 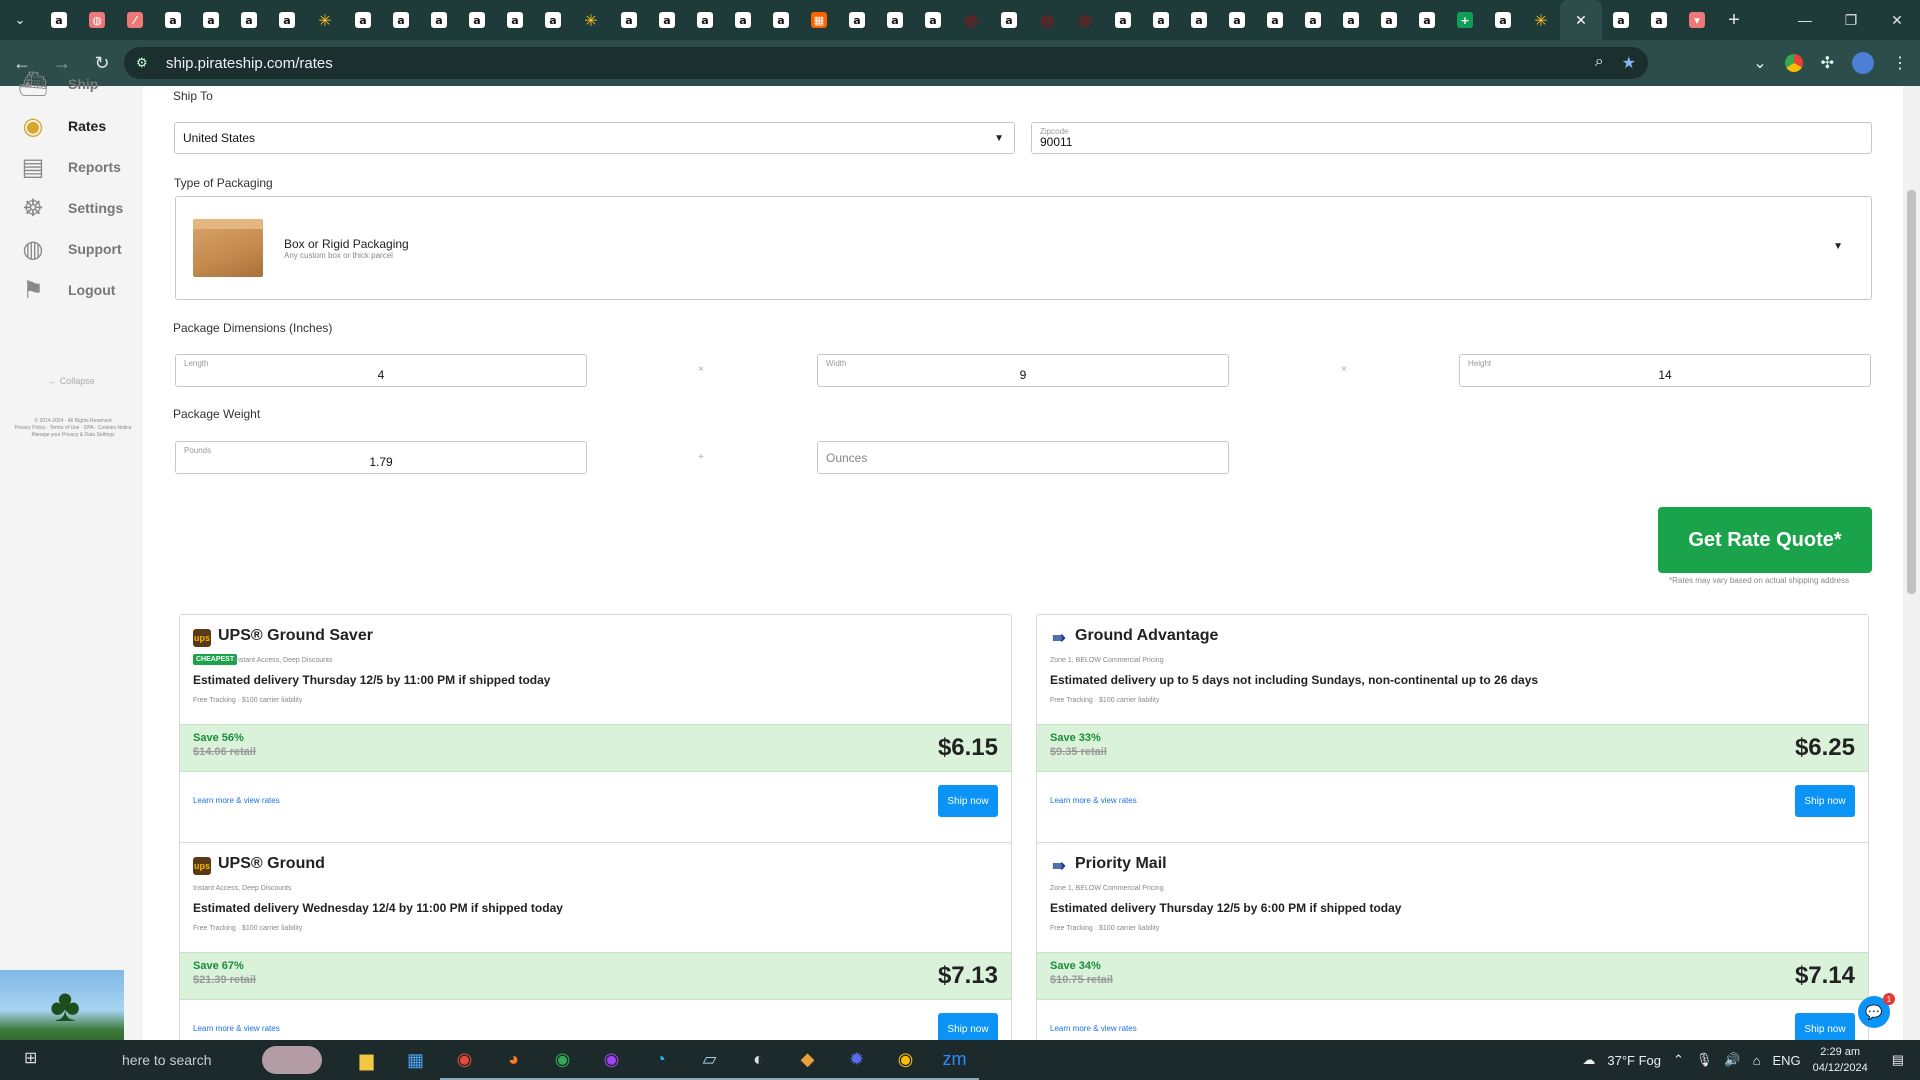 I want to click on browser-menu-icon: ⋮, so click(x=1900, y=63).